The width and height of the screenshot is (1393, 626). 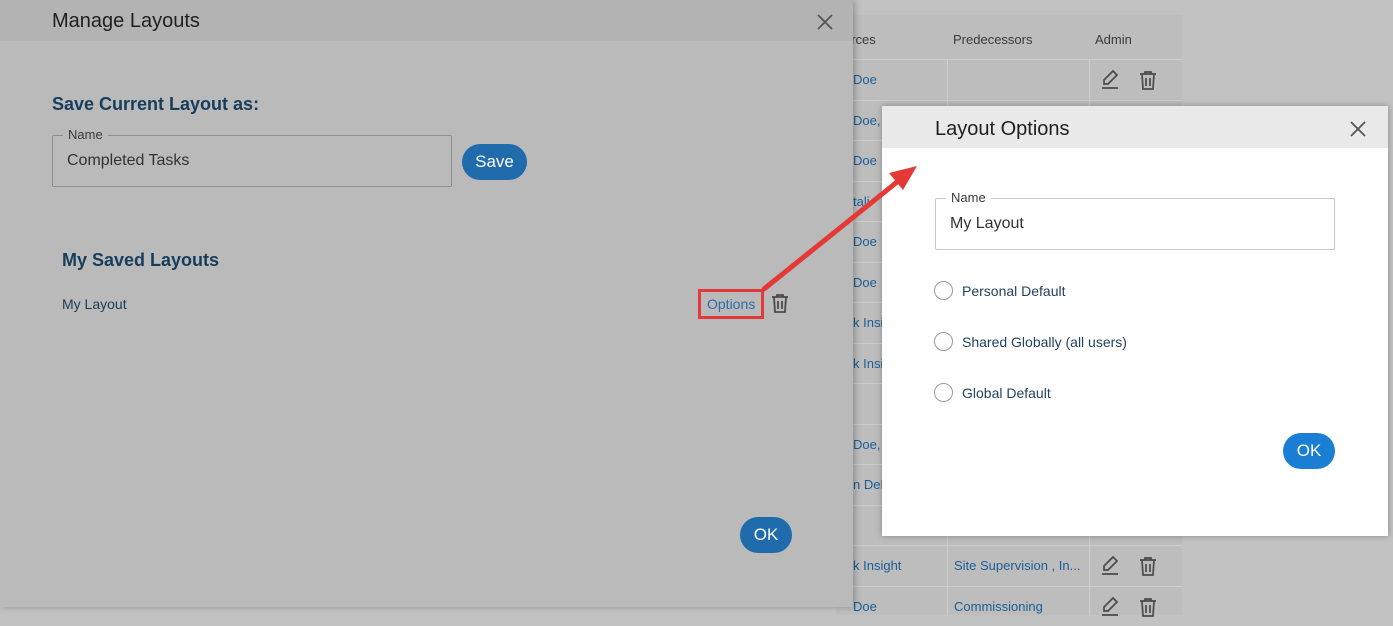 I want to click on layout-options-name-field: Name, so click(x=1135, y=220).